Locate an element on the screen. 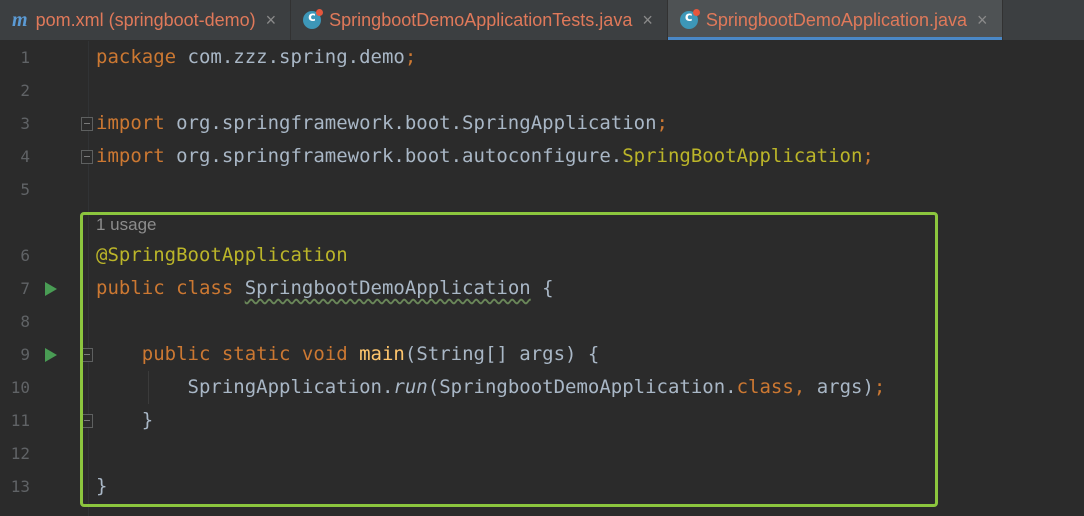 This screenshot has height=516, width=1084. line-number: 11 is located at coordinates (15, 420).